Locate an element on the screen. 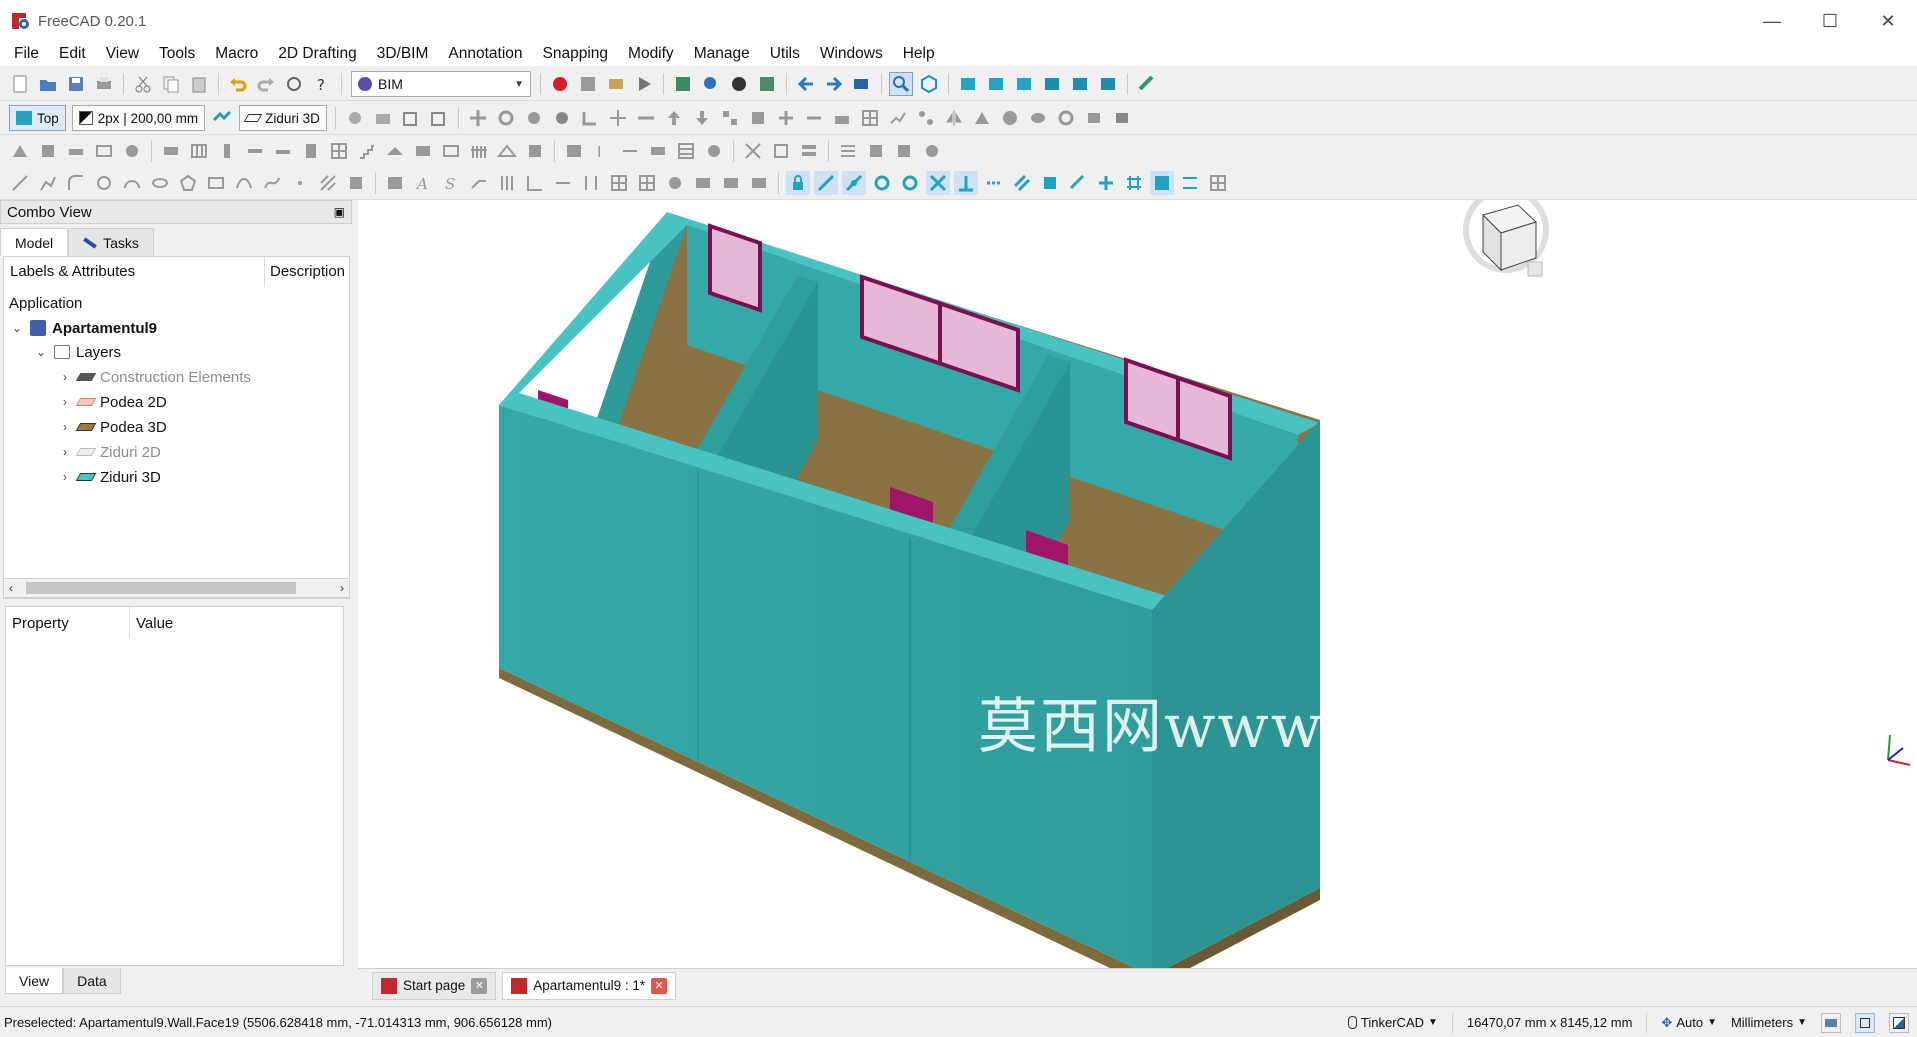  zoom-icon is located at coordinates (901, 84).